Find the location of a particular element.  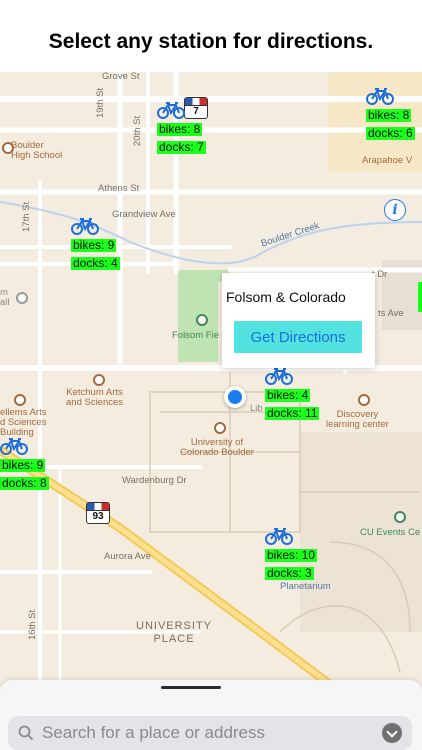

user-location-dot is located at coordinates (235, 397).